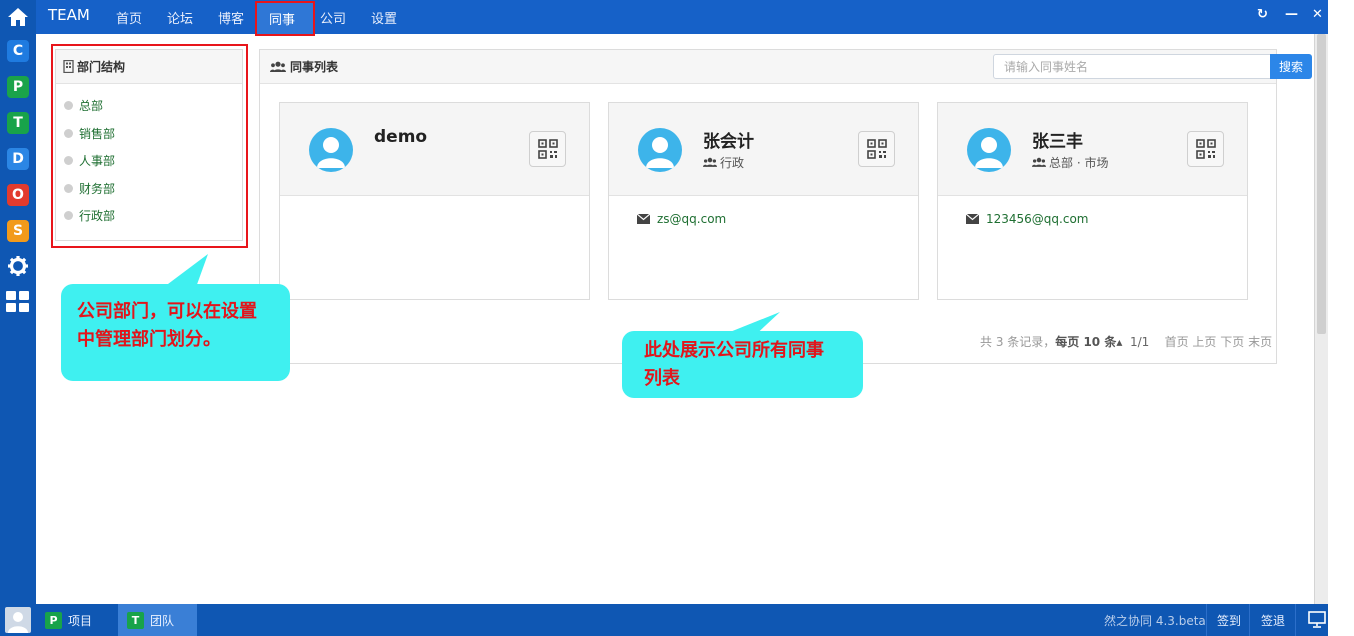 Image resolution: width=1354 pixels, height=636 pixels. I want to click on colleague-panel-title: 同事列表, so click(314, 67).